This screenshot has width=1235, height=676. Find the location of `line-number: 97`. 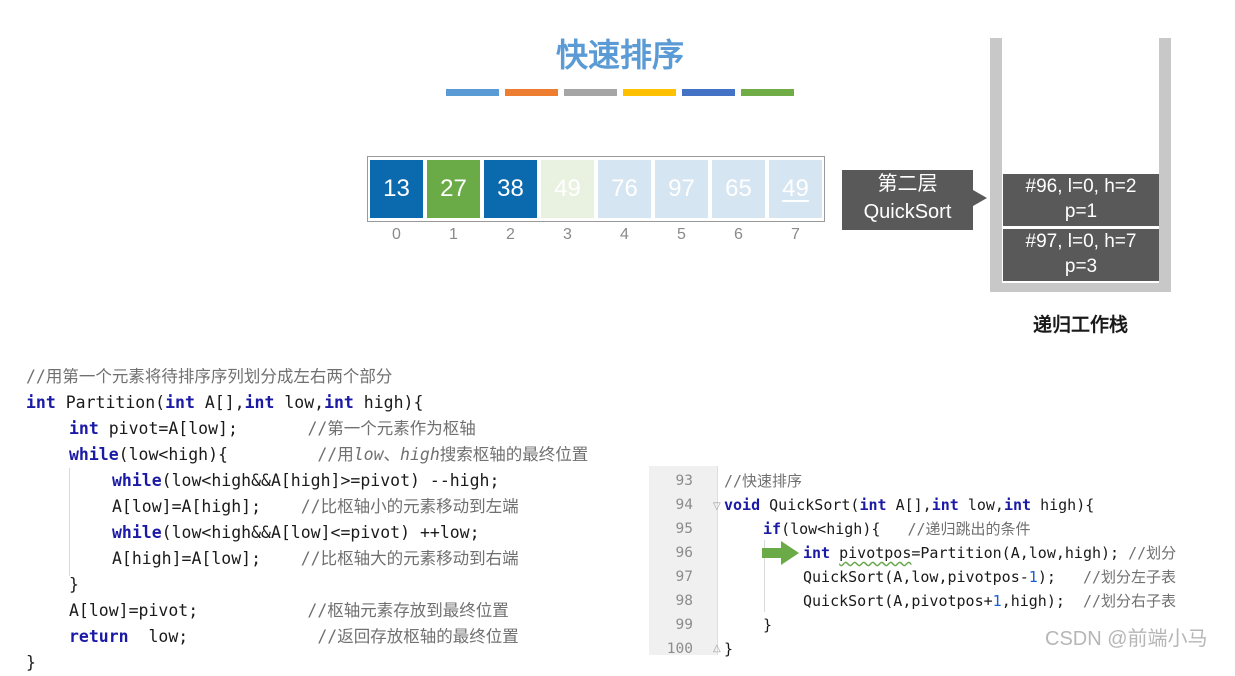

line-number: 97 is located at coordinates (684, 577).